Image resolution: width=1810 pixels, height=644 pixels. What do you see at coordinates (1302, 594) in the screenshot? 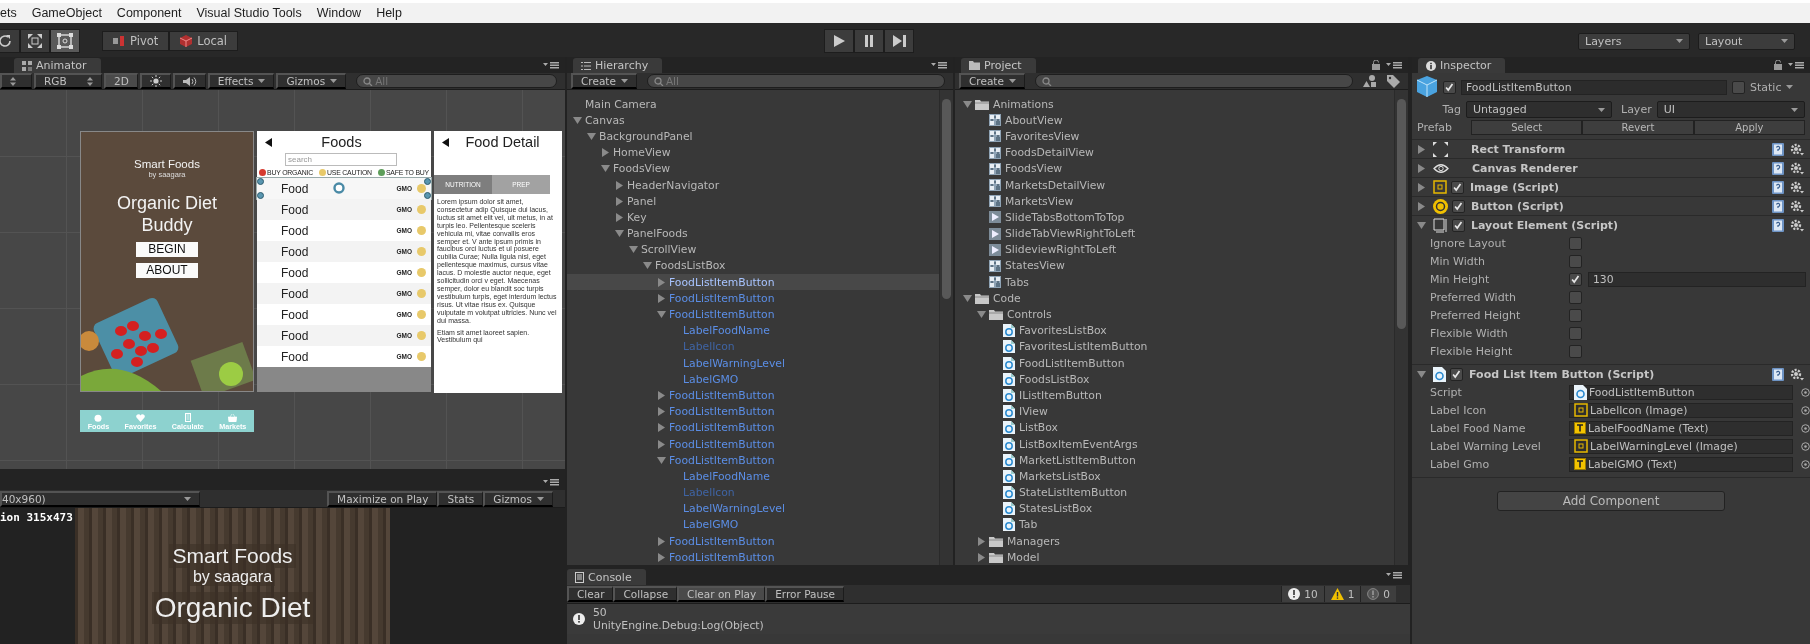
I see `log-counter: 10` at bounding box center [1302, 594].